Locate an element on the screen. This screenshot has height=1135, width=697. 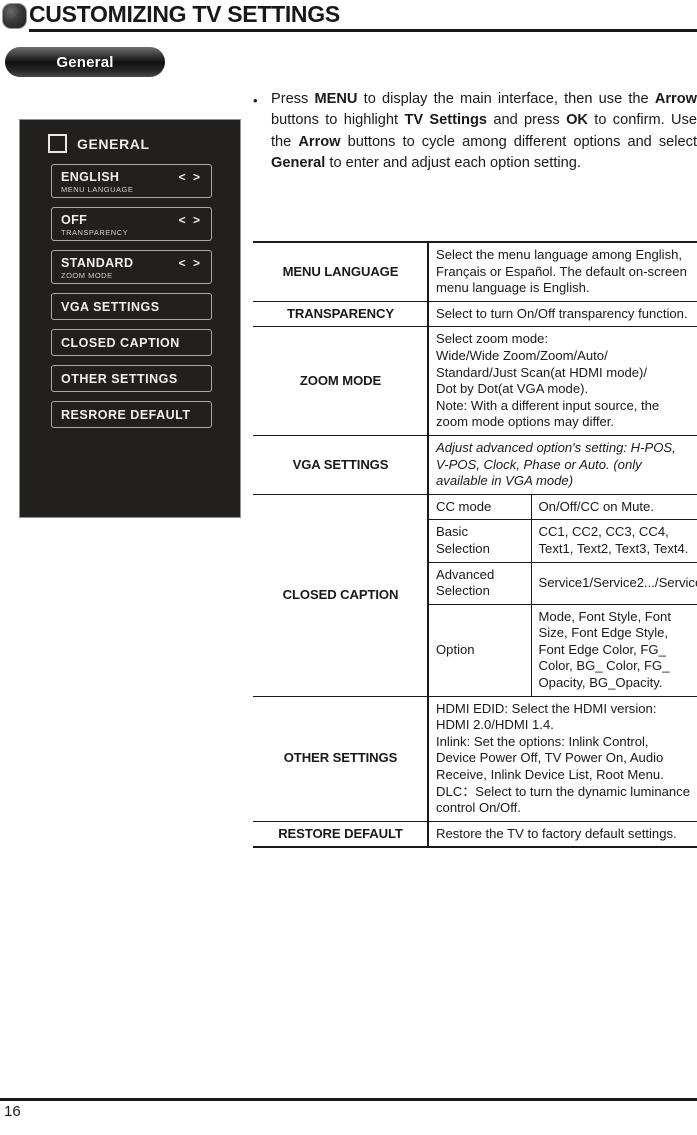
osd-item-closed-caption: CLOSED CAPTION is located at coordinates (131, 342).